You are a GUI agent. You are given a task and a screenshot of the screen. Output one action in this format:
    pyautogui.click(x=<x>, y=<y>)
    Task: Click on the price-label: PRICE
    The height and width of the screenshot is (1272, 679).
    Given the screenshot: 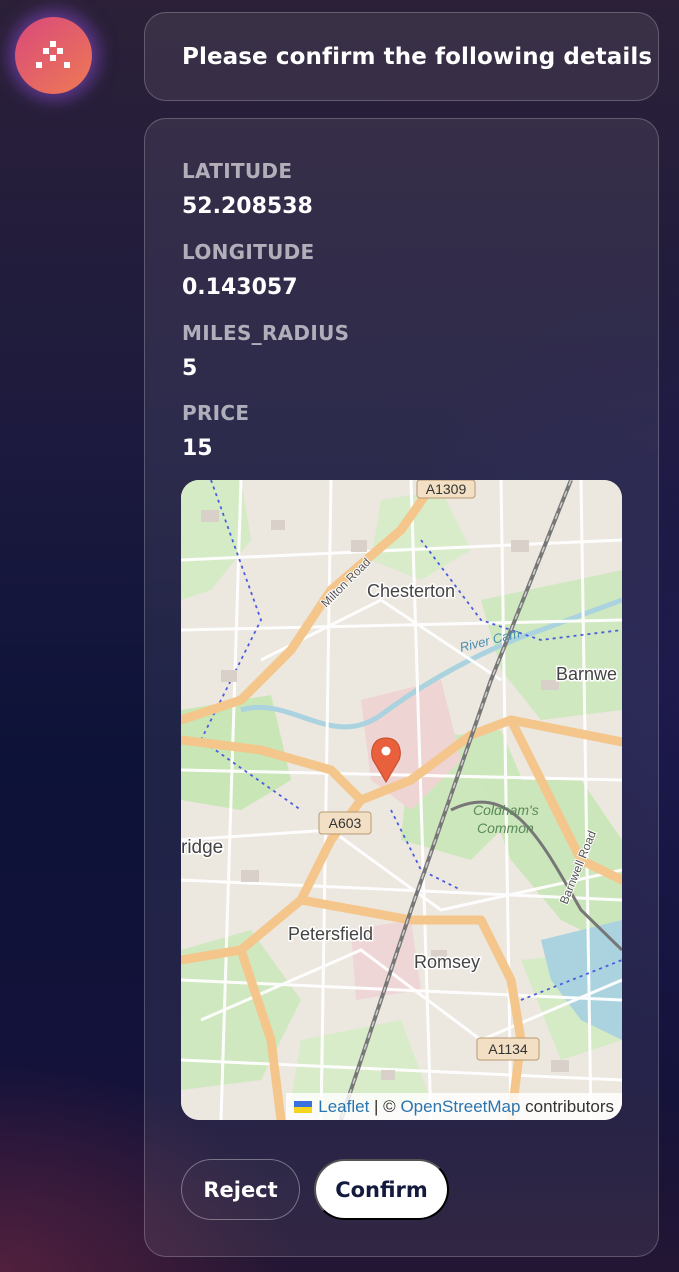 What is the action you would take?
    pyautogui.click(x=216, y=413)
    